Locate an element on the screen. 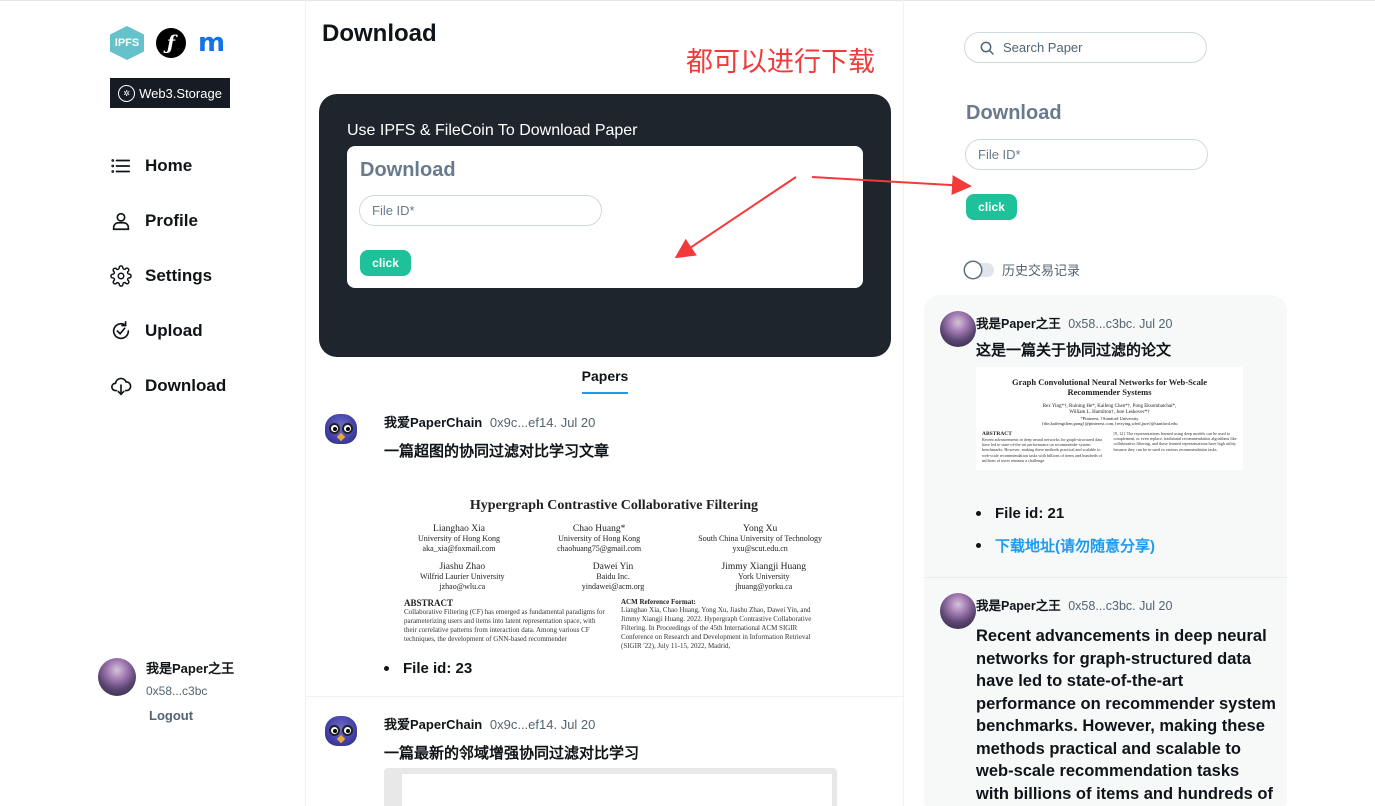 The width and height of the screenshot is (1375, 806). history-toggle-label: 历史交易记录 is located at coordinates (1041, 270).